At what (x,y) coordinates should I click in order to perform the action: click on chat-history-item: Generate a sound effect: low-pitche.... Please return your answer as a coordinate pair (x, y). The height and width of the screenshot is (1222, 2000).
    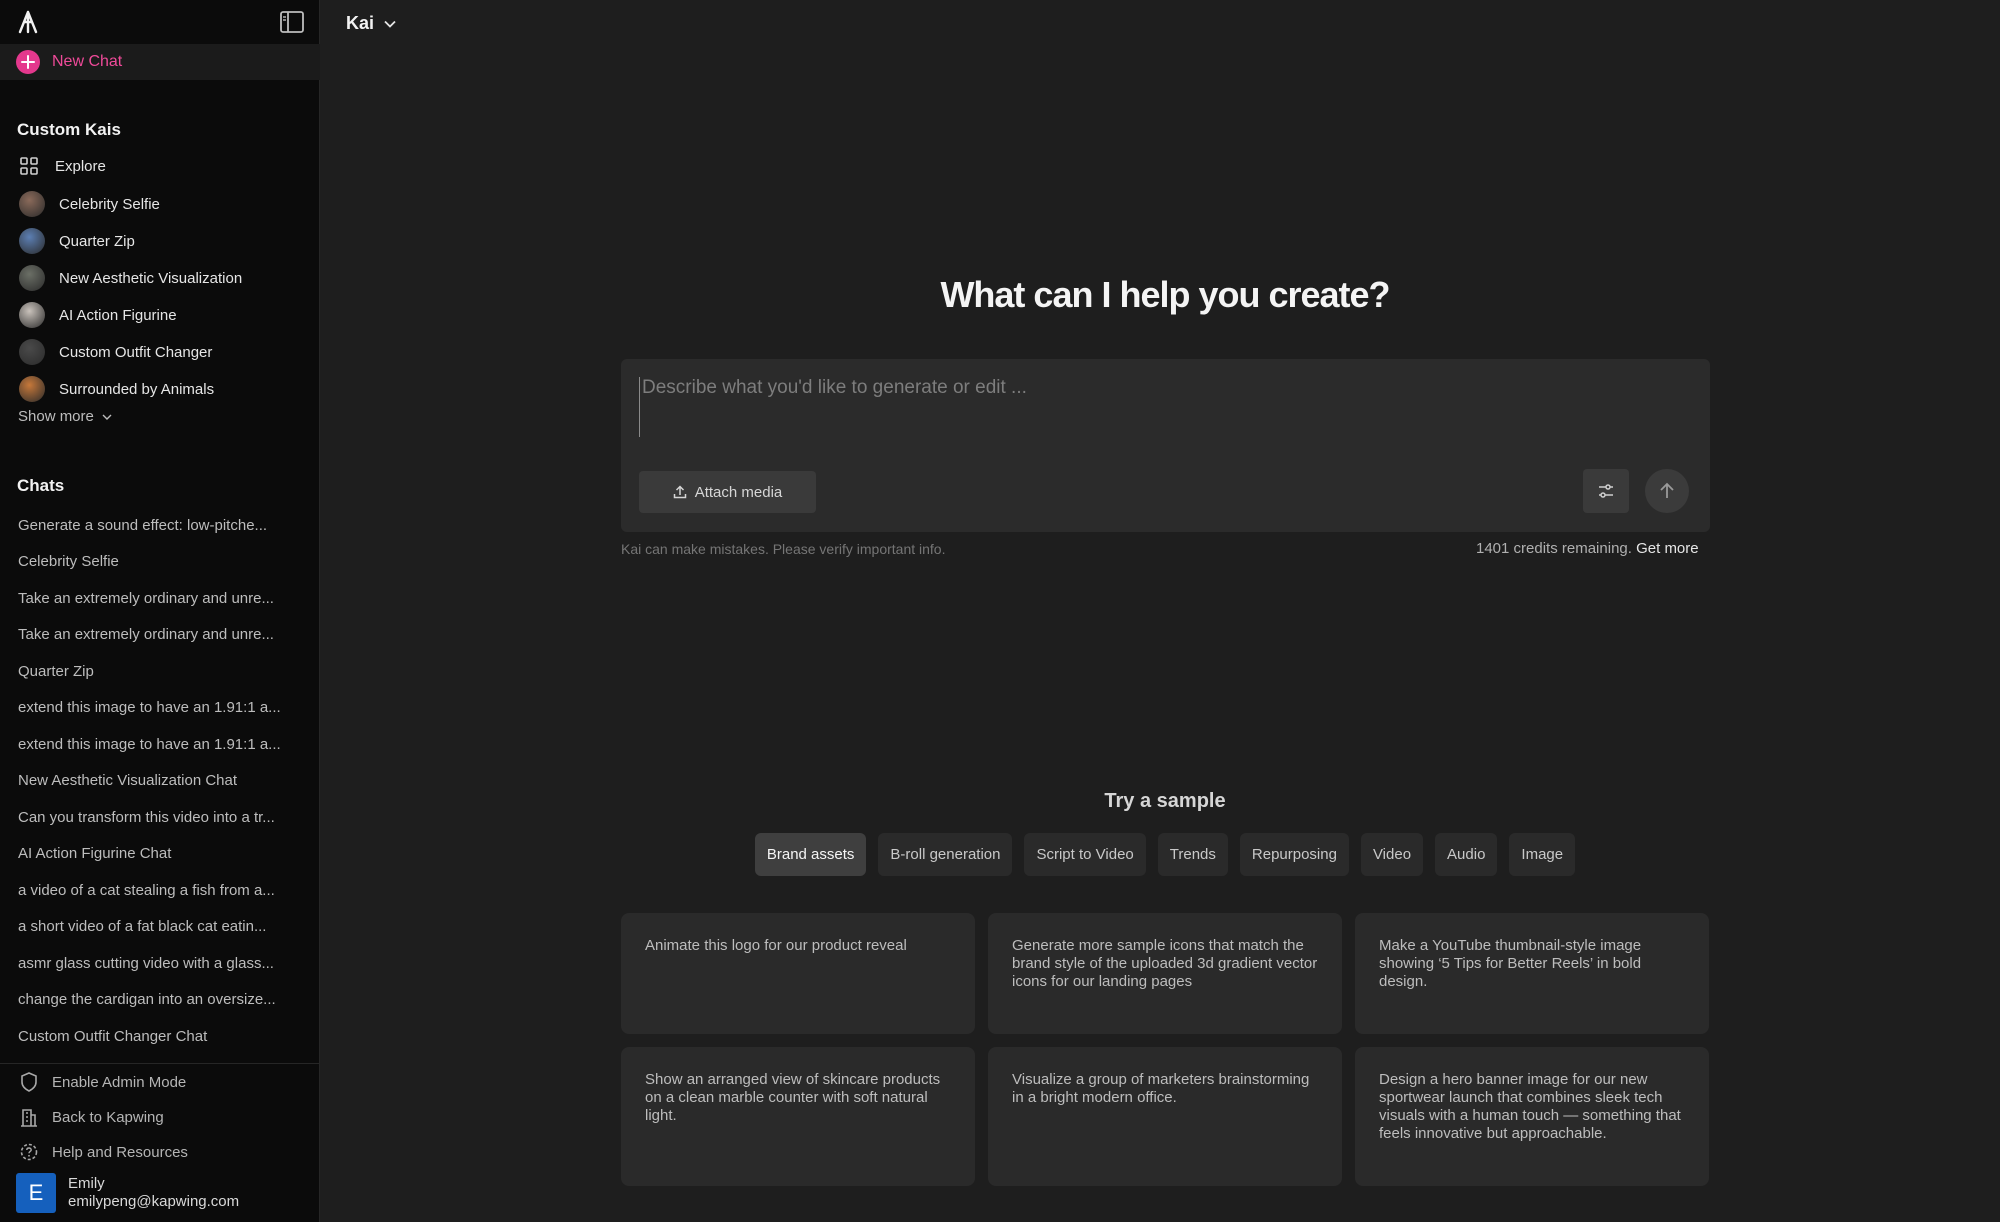
    Looking at the image, I should click on (158, 526).